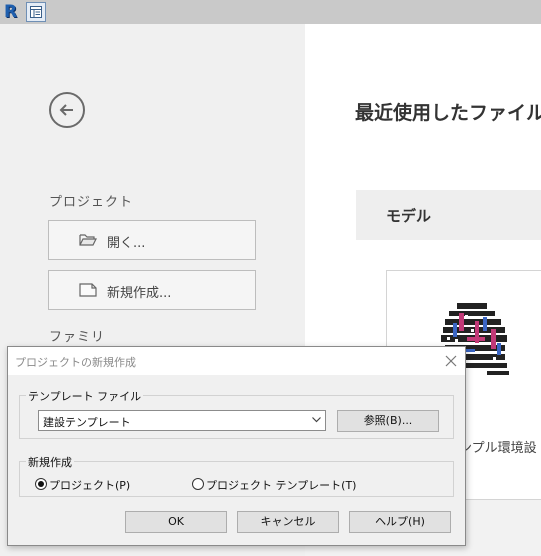 Image resolution: width=541 pixels, height=556 pixels. Describe the element at coordinates (90, 485) in the screenshot. I see `radio-project-label: プロジェクト(P)` at that location.